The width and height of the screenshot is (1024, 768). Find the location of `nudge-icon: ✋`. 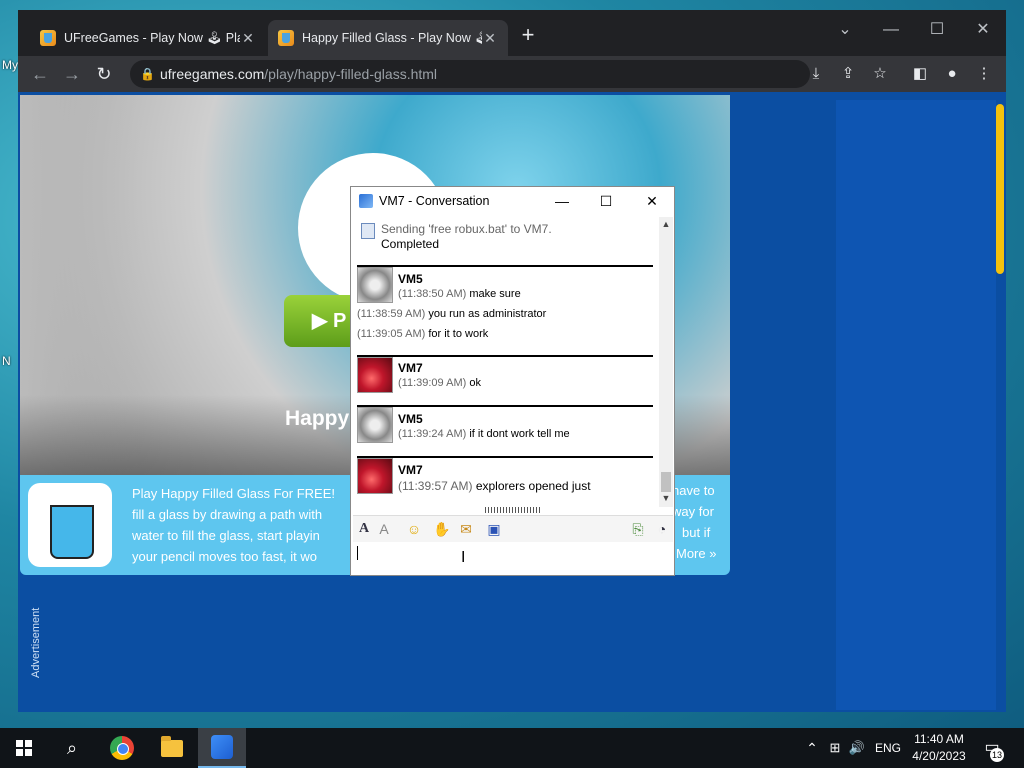

nudge-icon: ✋ is located at coordinates (442, 529).